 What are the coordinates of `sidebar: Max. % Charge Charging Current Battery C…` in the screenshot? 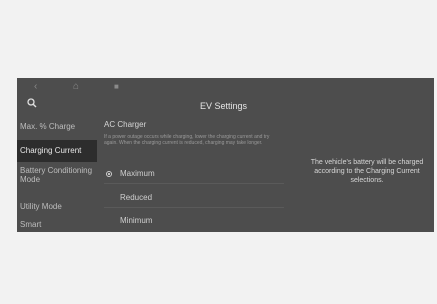 It's located at (57, 174).